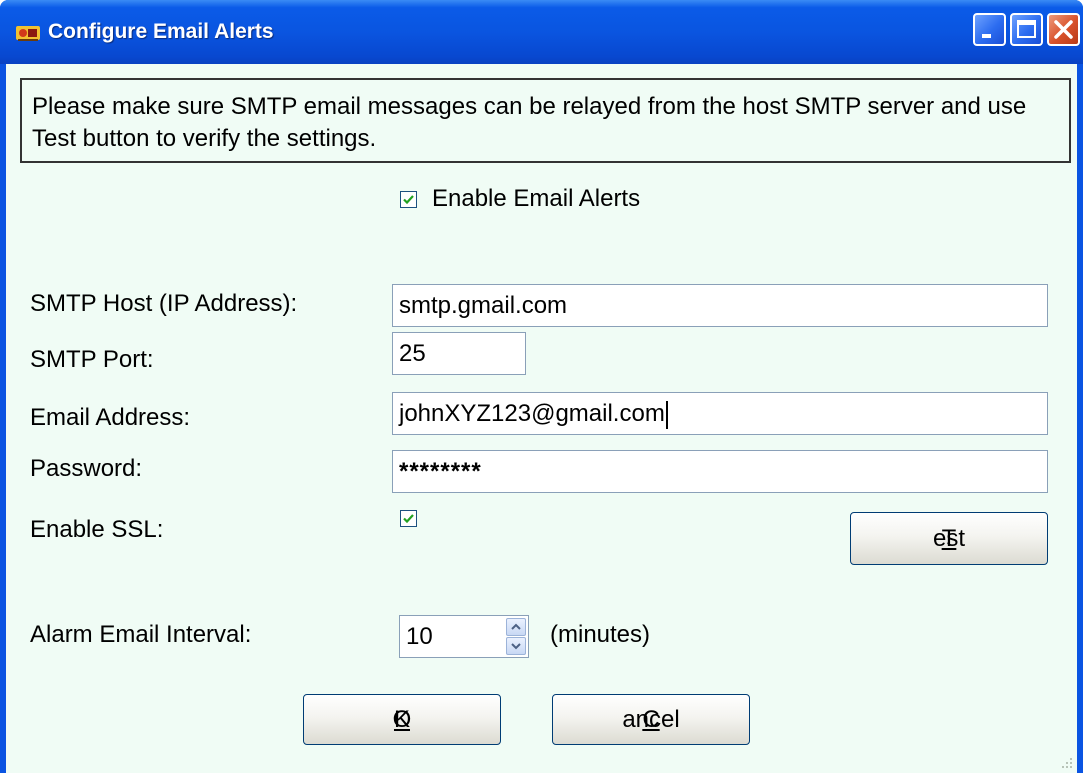 The image size is (1083, 773). I want to click on close-icon, so click(1063, 29).